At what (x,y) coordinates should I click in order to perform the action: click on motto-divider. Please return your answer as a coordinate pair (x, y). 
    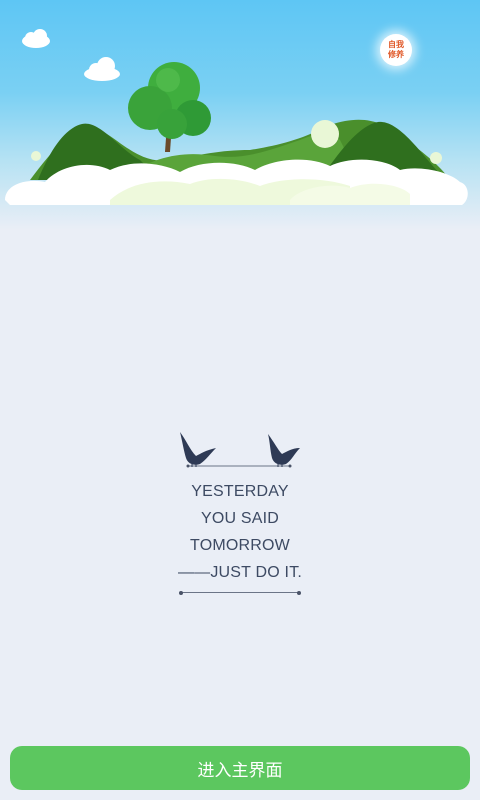
    Looking at the image, I should click on (240, 592).